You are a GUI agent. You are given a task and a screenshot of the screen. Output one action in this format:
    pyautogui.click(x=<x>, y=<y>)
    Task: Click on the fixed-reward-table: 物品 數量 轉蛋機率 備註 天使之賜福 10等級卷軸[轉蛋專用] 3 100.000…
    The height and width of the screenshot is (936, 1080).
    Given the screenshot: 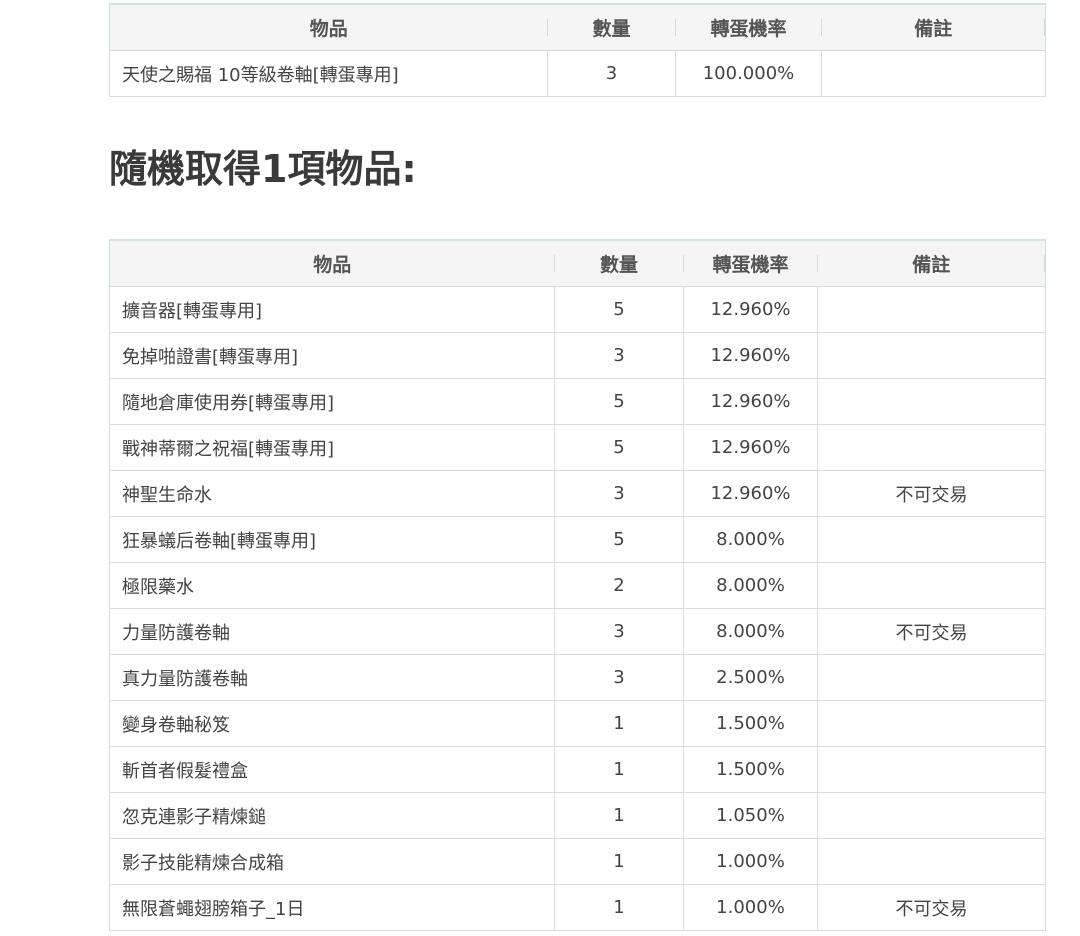 What is the action you would take?
    pyautogui.click(x=577, y=50)
    